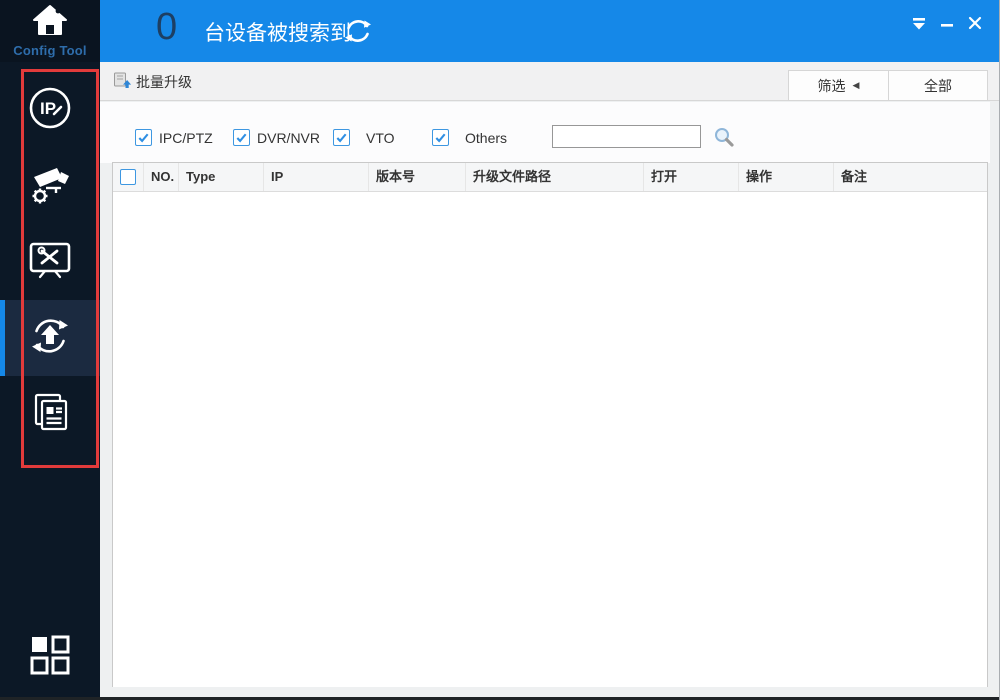 The width and height of the screenshot is (1000, 700). I want to click on camera-gear-icon, so click(50, 186).